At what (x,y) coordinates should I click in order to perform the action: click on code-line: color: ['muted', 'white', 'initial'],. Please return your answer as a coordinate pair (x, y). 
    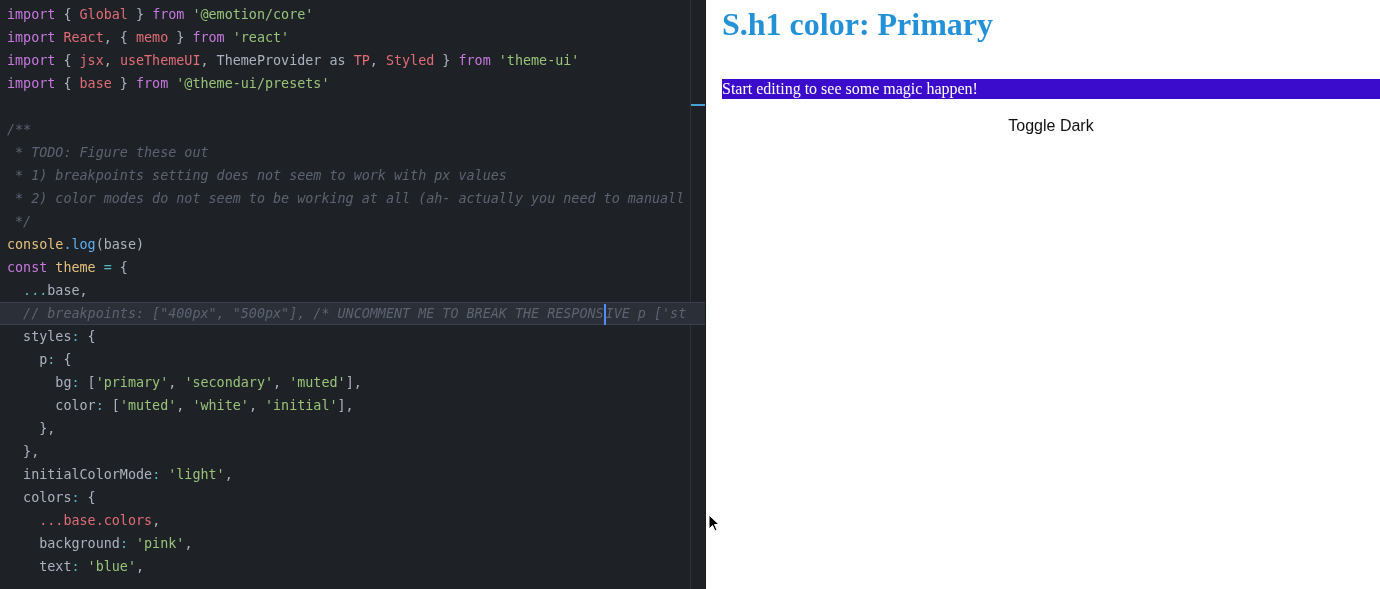
    Looking at the image, I should click on (204, 406).